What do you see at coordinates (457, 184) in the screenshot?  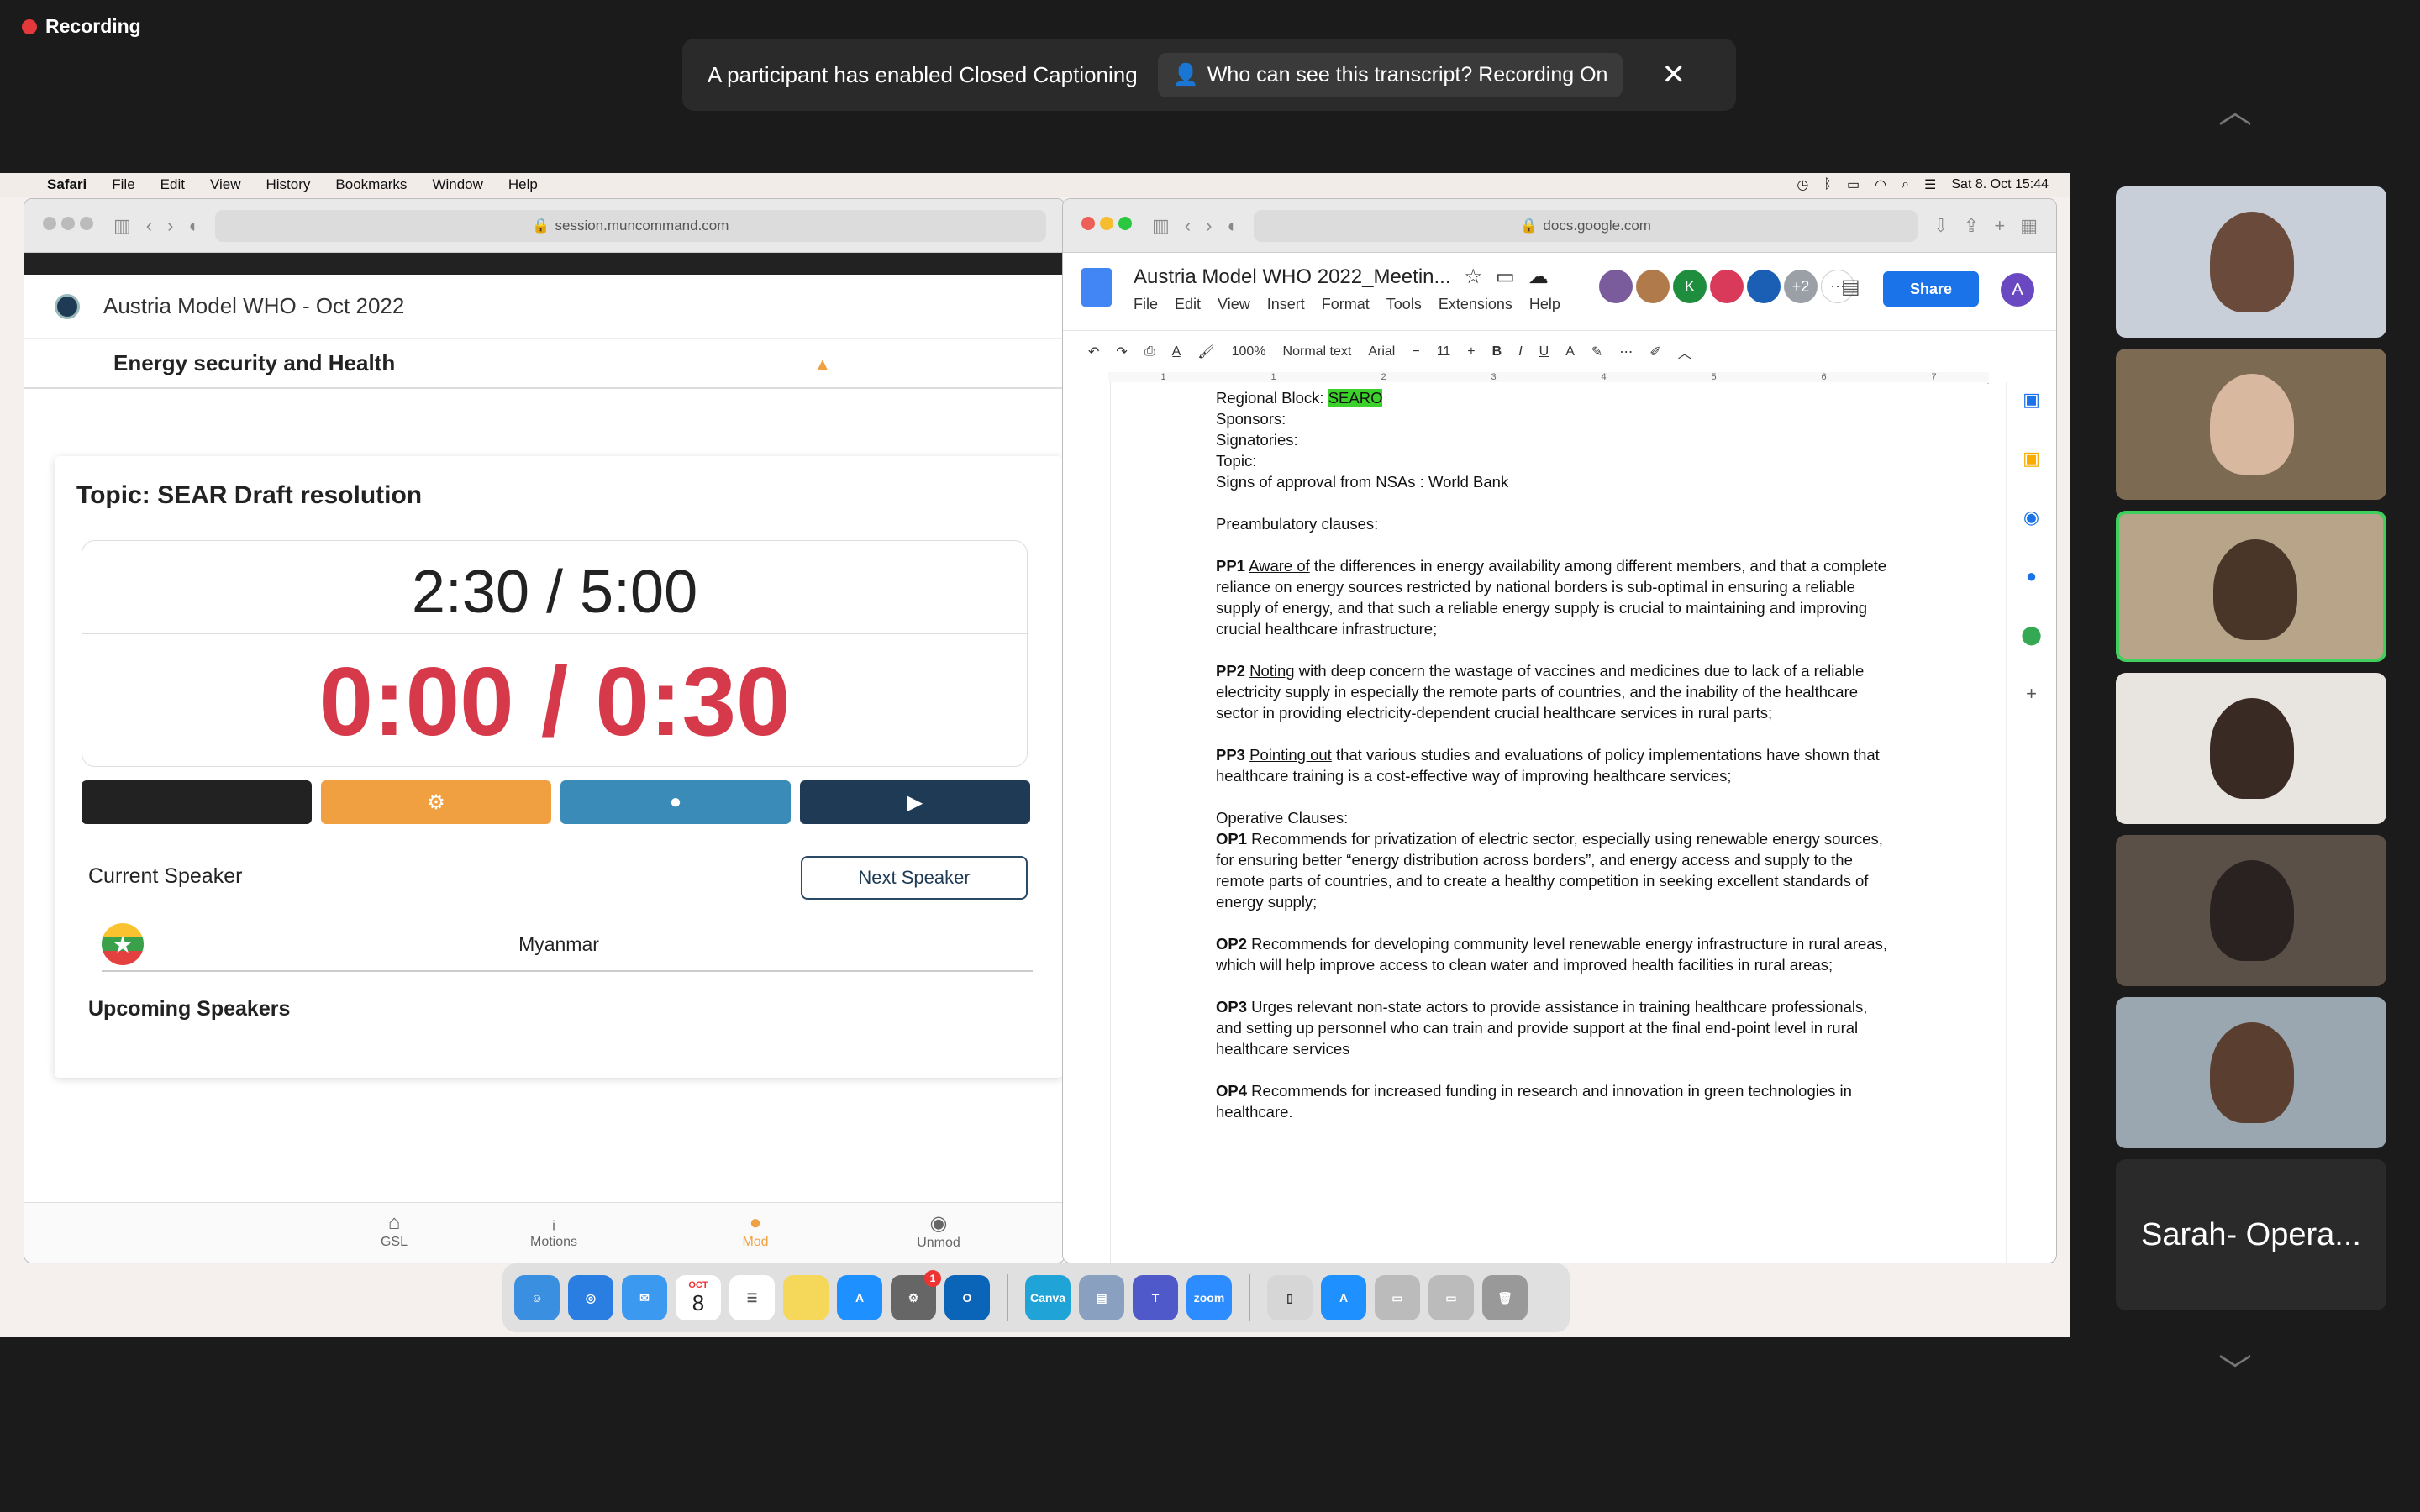 I see `menubar-item-window: Window` at bounding box center [457, 184].